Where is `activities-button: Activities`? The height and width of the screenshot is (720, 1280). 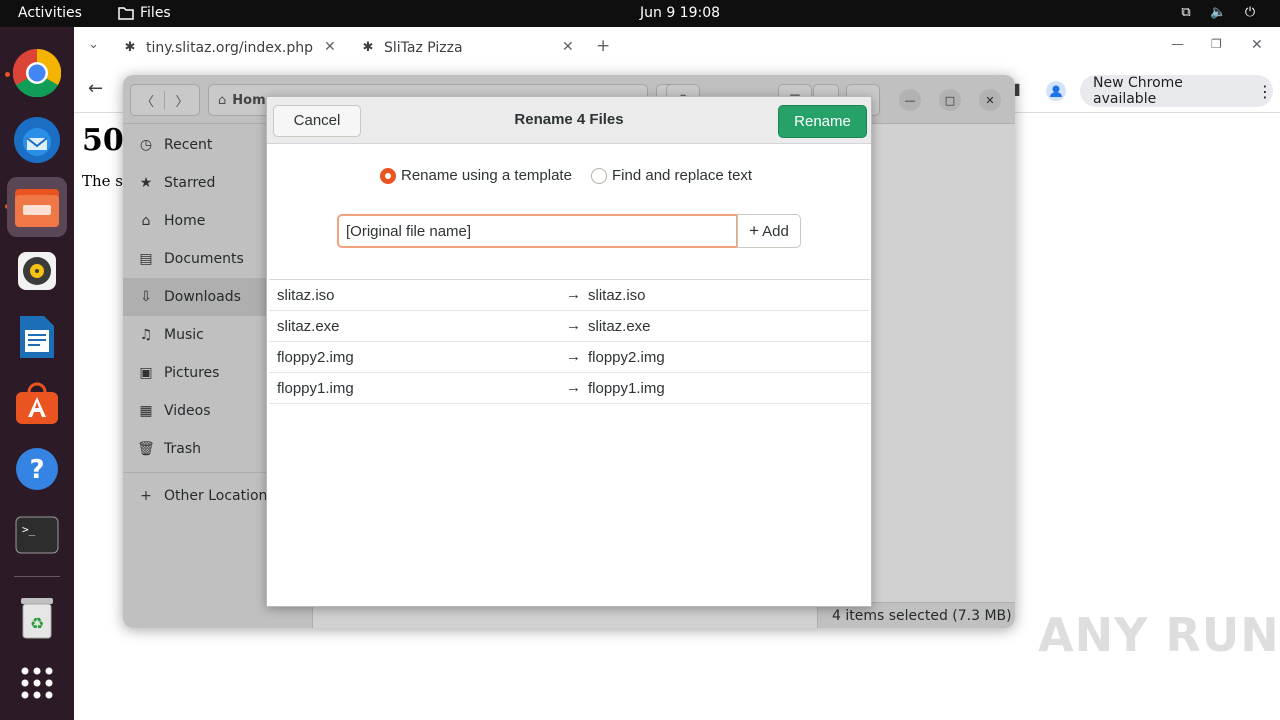
activities-button: Activities is located at coordinates (50, 13).